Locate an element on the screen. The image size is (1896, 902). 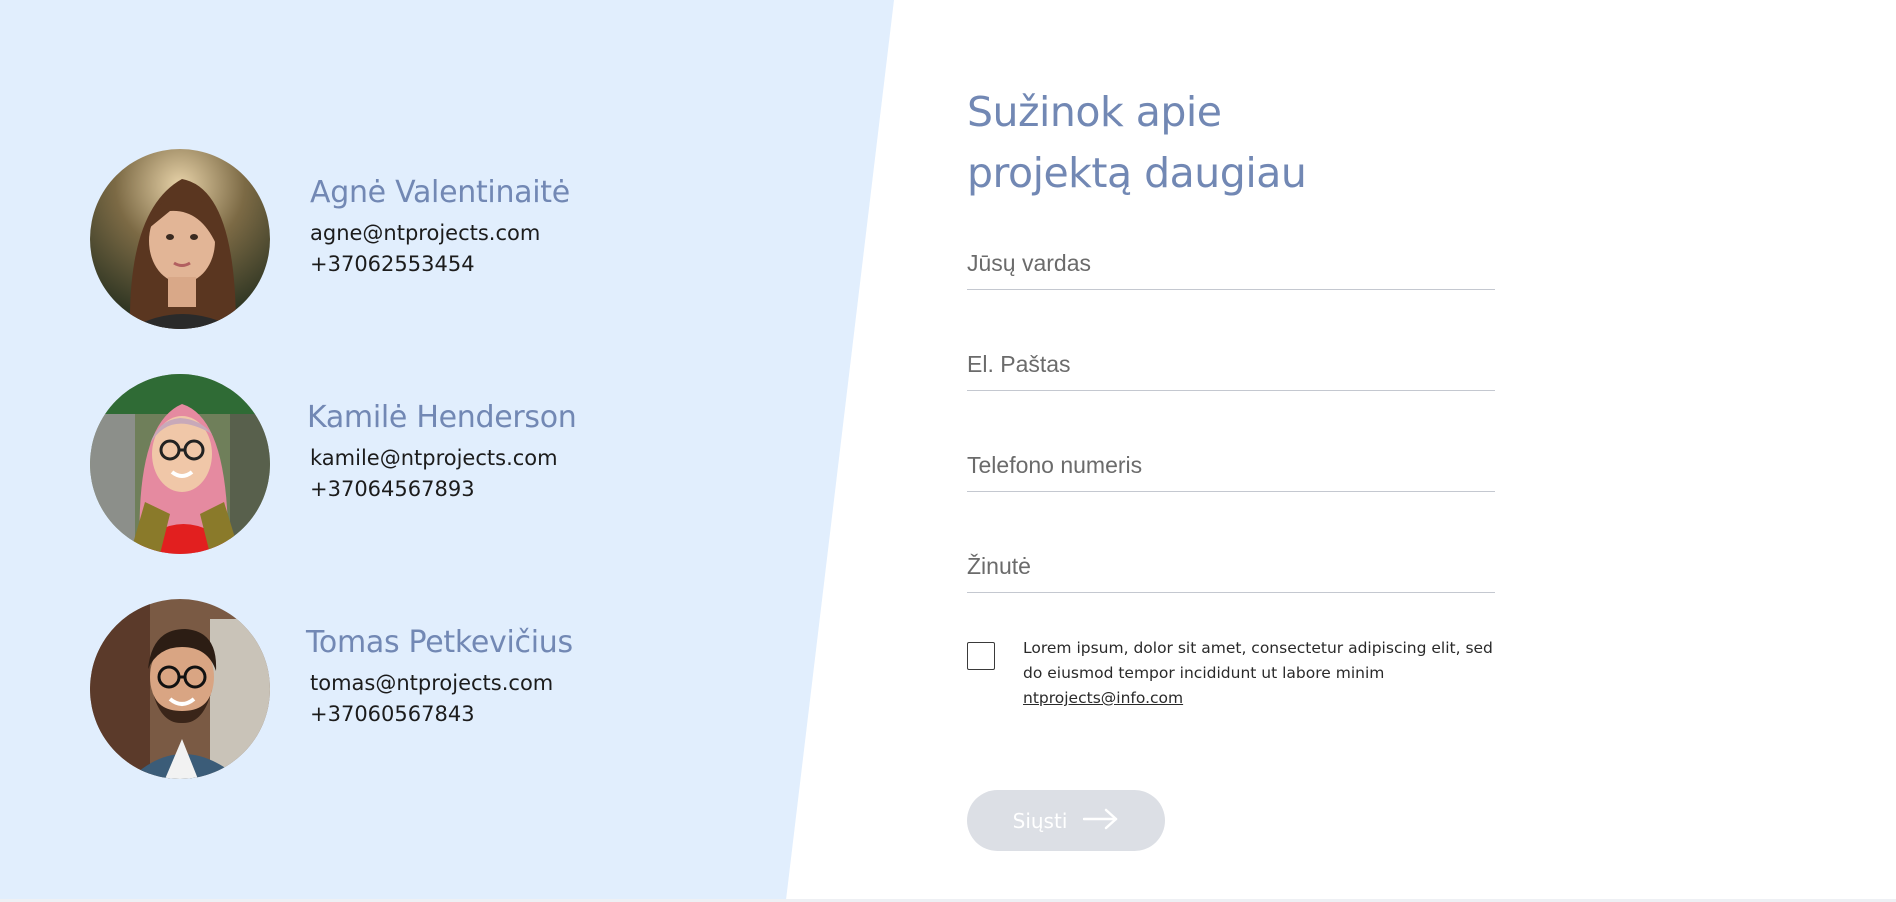
contact-email: agne@ntprojects.com is located at coordinates (425, 233).